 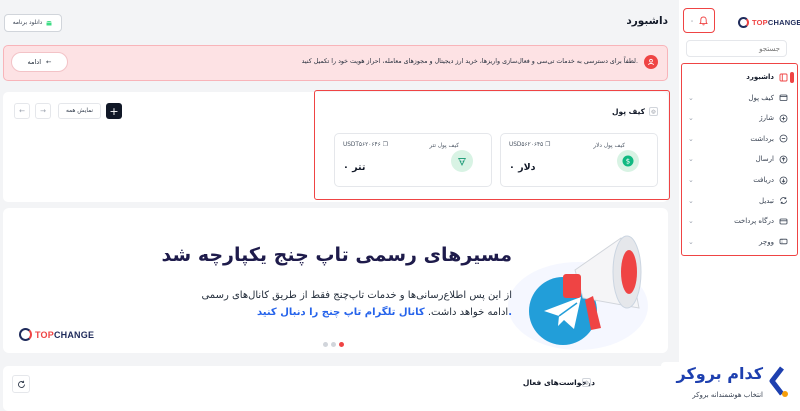 What do you see at coordinates (762, 138) in the screenshot?
I see `sidebar-item-label: برداشت` at bounding box center [762, 138].